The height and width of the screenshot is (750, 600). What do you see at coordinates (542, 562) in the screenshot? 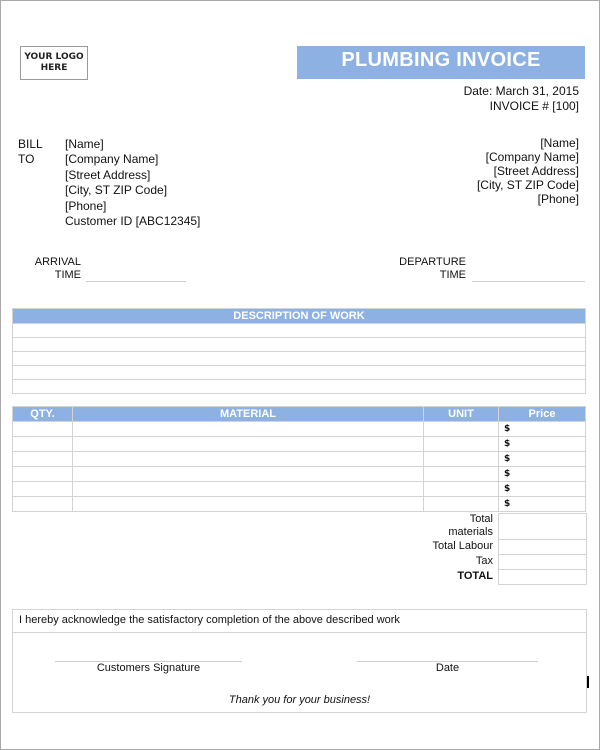
I see `tax-field` at bounding box center [542, 562].